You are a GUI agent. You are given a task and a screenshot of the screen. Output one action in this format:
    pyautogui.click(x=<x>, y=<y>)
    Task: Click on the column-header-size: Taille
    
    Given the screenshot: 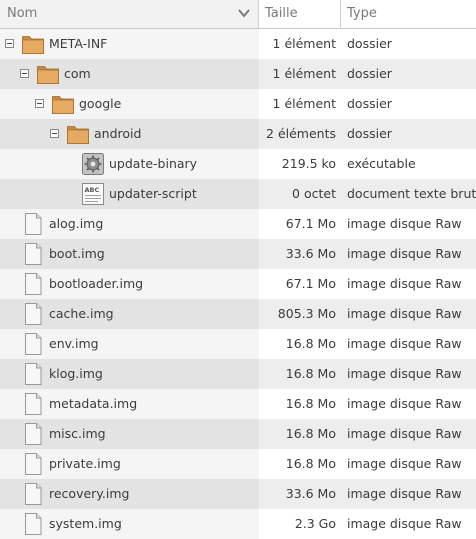 What is the action you would take?
    pyautogui.click(x=300, y=14)
    